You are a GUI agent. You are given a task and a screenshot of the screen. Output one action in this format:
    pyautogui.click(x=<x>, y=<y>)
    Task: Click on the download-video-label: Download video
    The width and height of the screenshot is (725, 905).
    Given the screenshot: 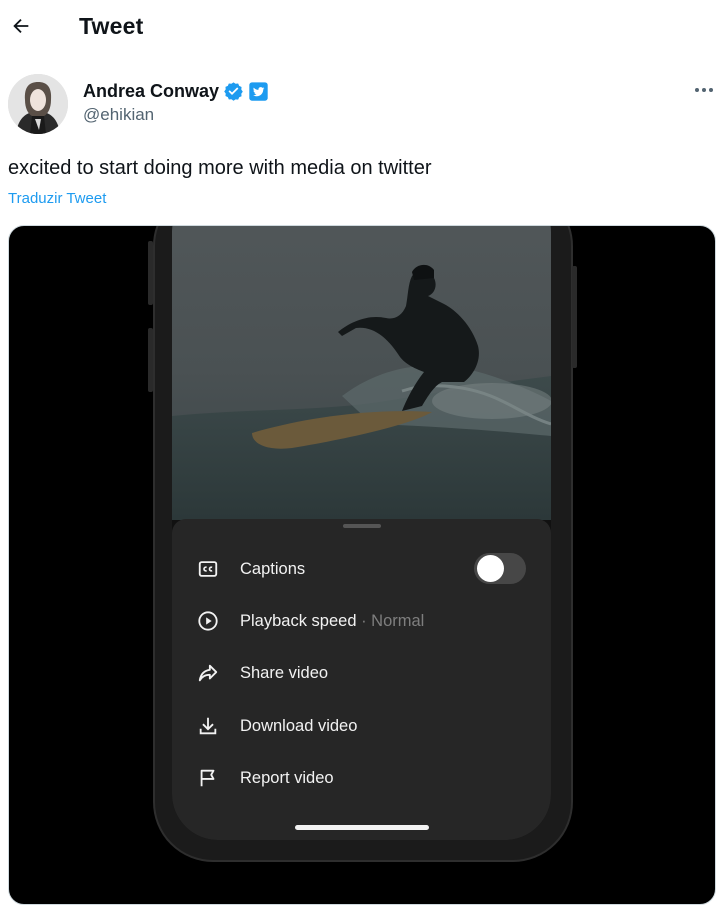 What is the action you would take?
    pyautogui.click(x=299, y=725)
    